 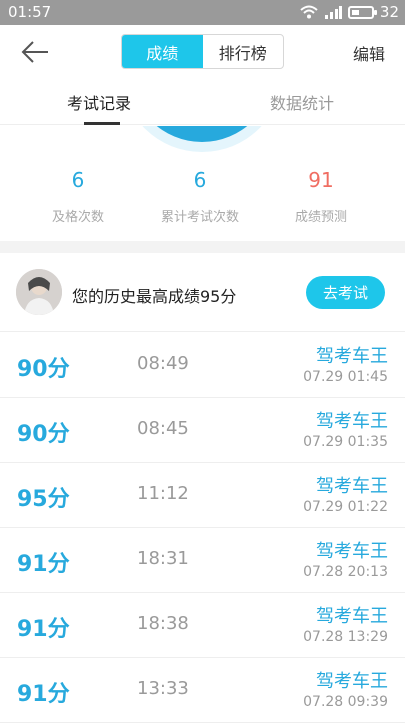 I want to click on tab-exam-records: 考试记录, so click(x=99, y=102).